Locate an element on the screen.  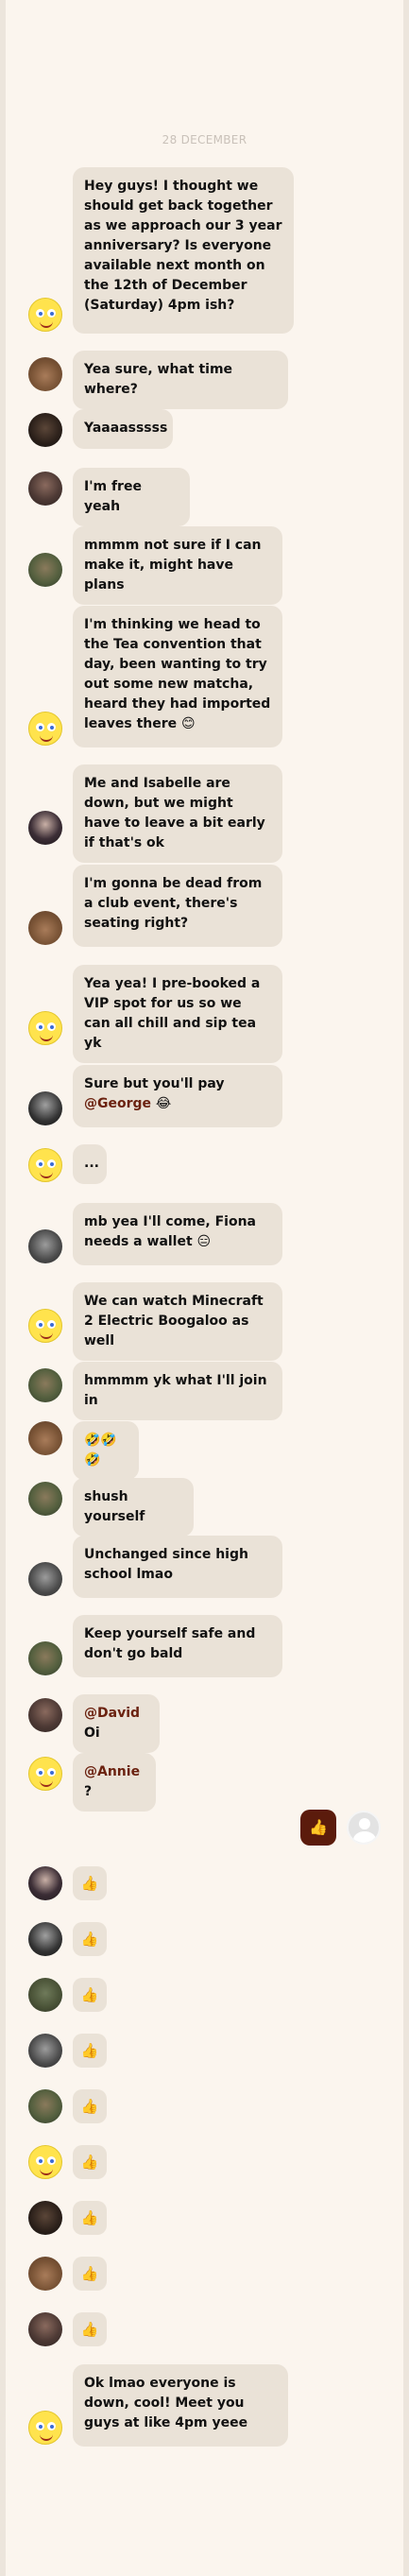
user-mention: @David is located at coordinates (112, 1713).